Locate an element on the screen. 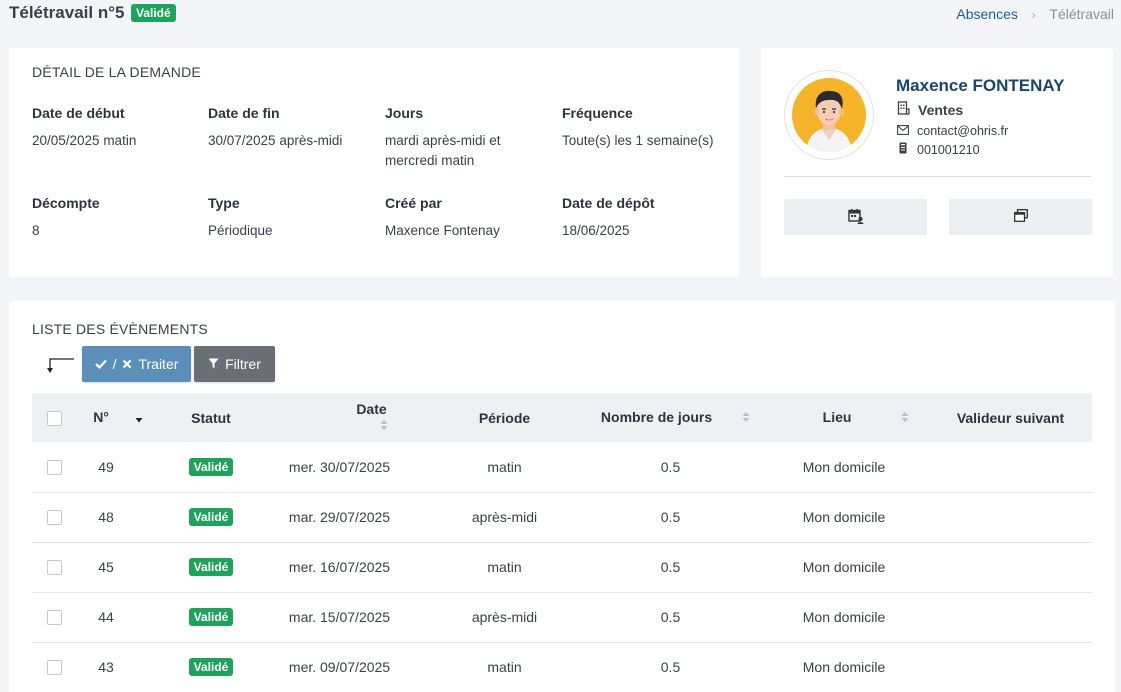  chevron-right-icon: › is located at coordinates (1033, 15).